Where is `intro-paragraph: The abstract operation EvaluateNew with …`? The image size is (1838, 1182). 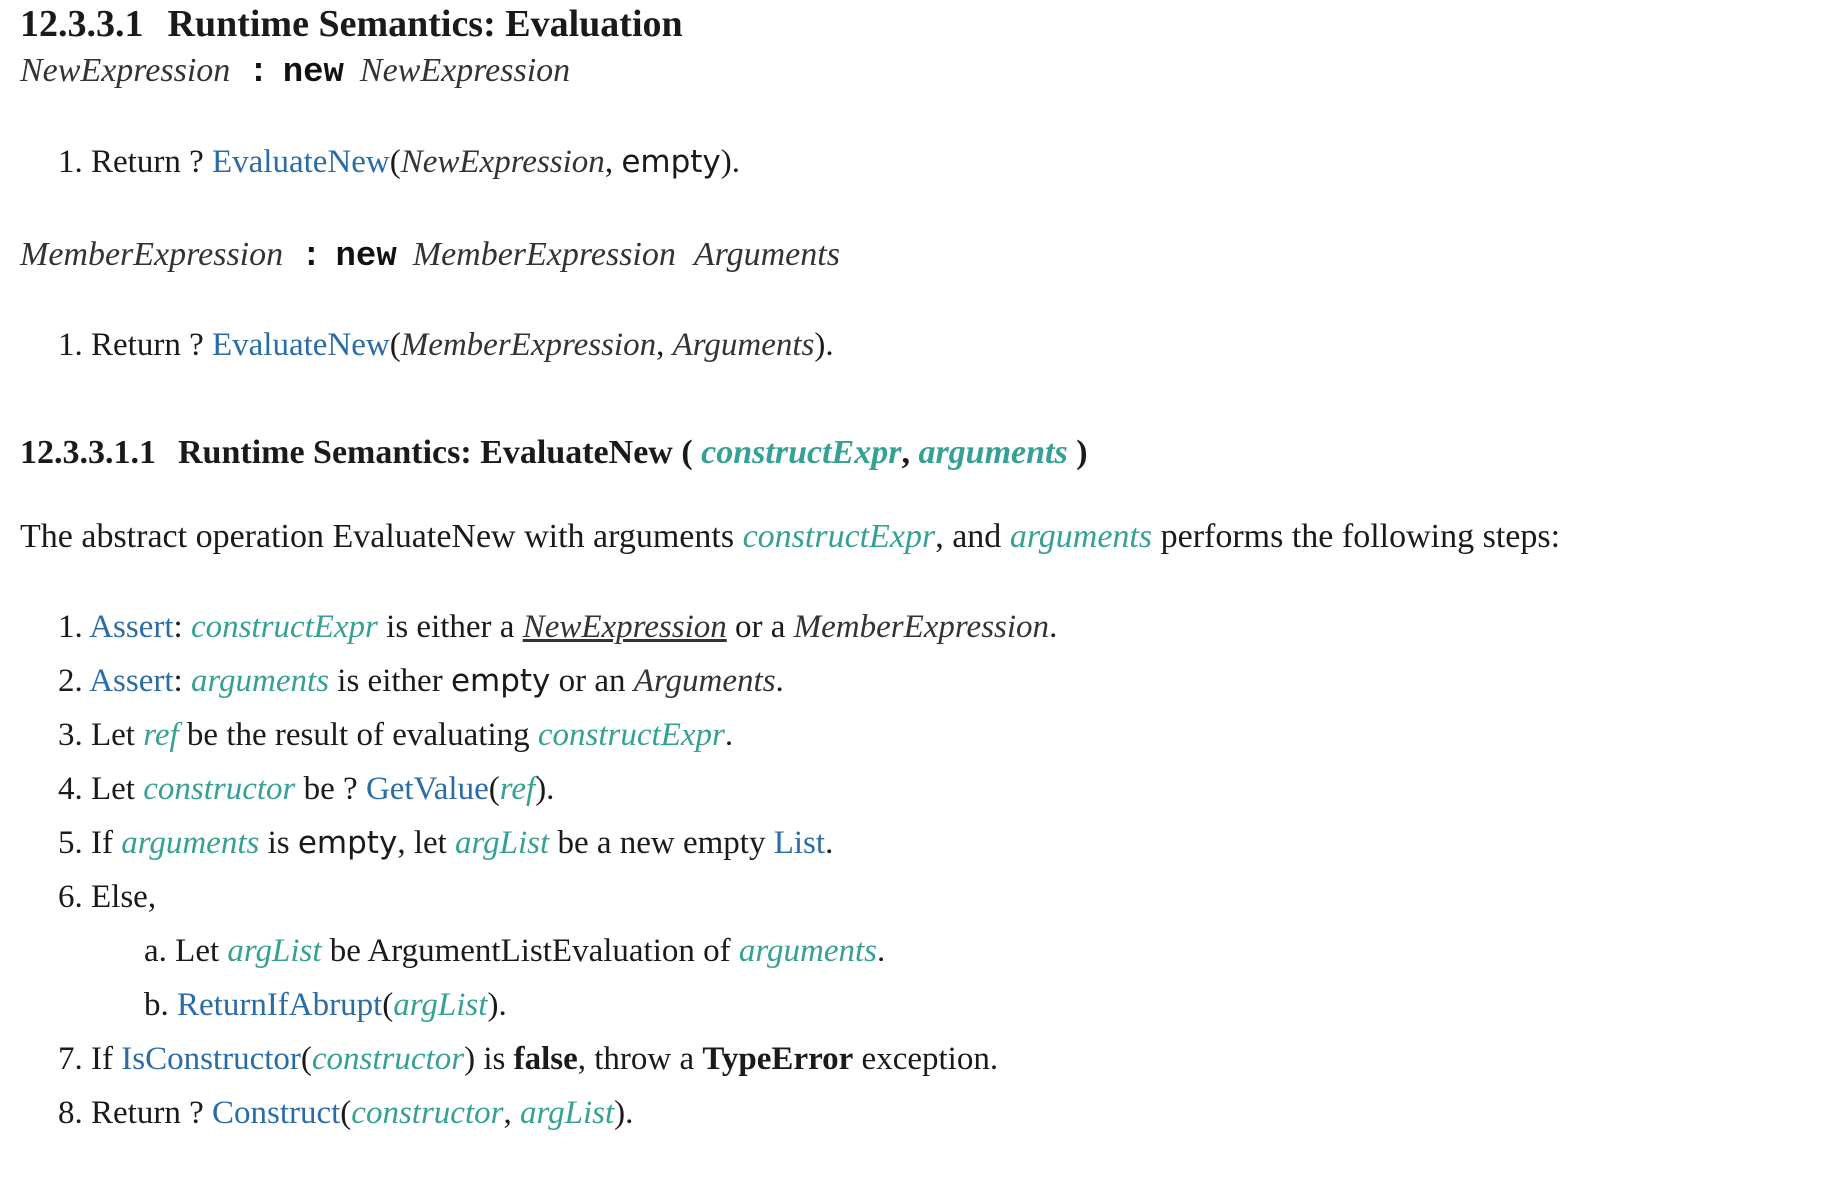
intro-paragraph: The abstract operation EvaluateNew with … is located at coordinates (790, 536).